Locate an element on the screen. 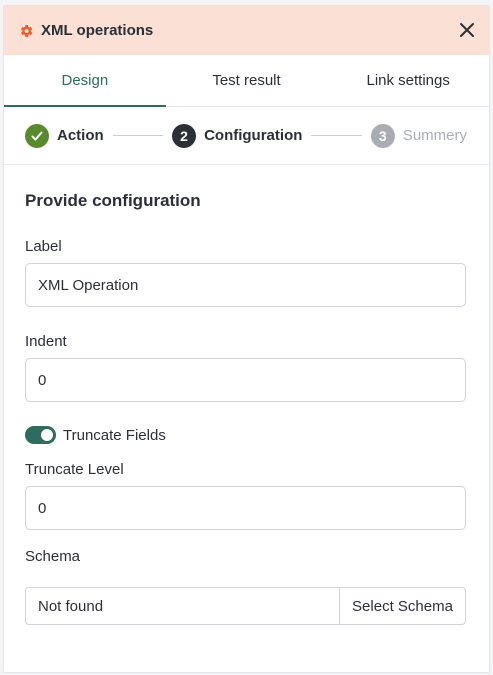  truncate-fields-row: Truncate Fields is located at coordinates (246, 435).